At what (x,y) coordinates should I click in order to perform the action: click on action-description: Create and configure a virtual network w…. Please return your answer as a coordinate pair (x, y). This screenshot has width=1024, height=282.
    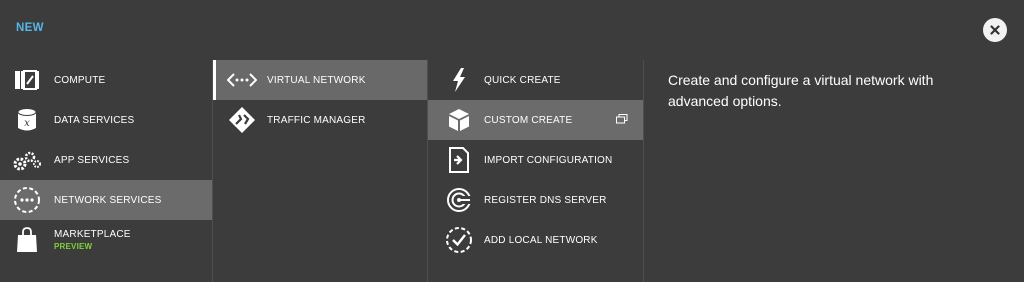
    Looking at the image, I should click on (801, 90).